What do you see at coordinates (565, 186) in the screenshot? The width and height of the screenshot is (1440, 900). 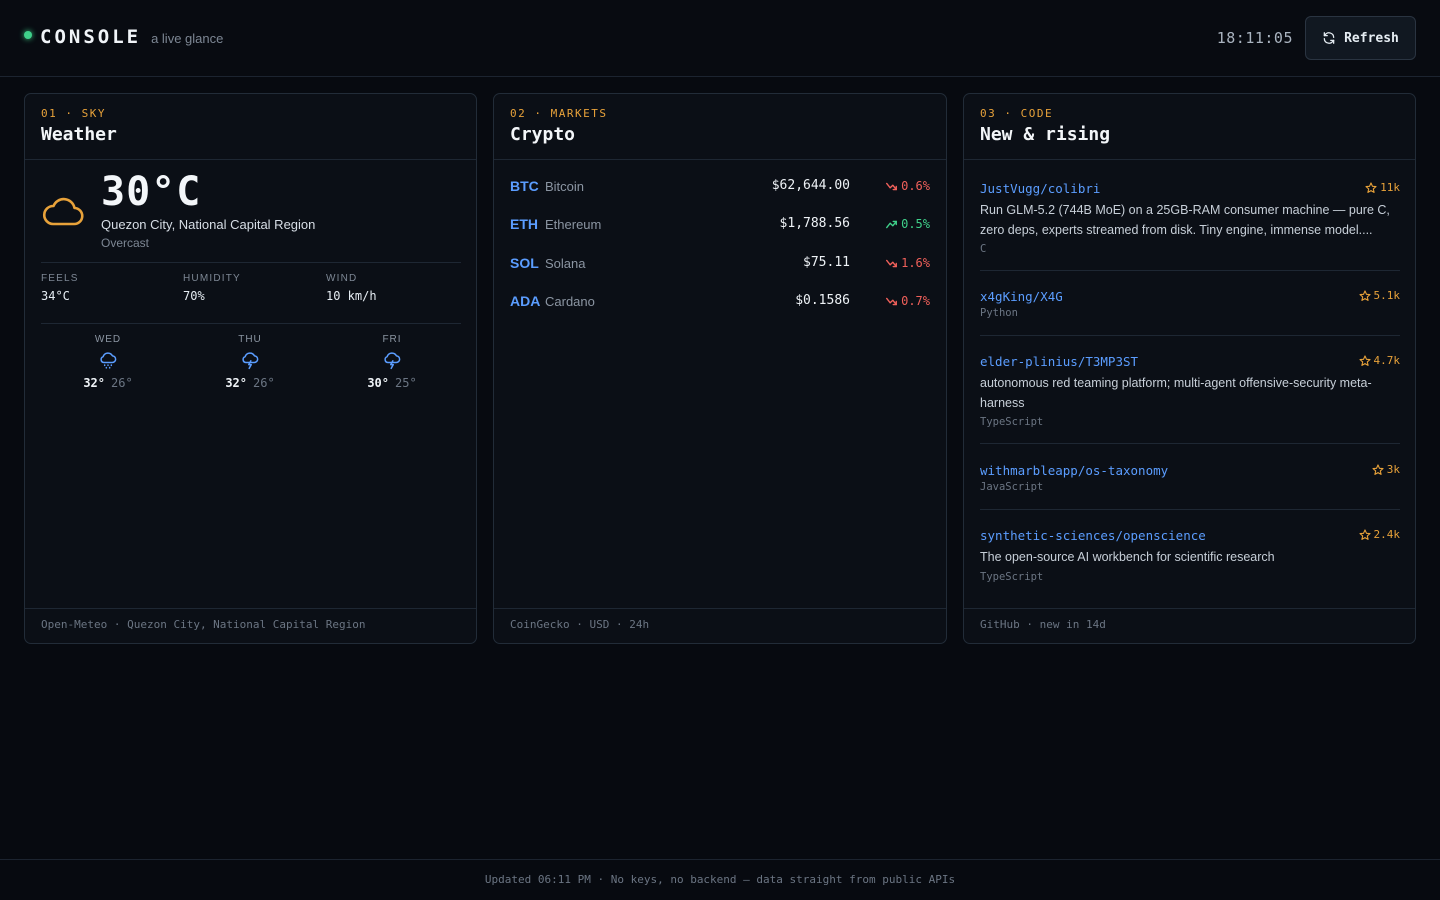 I see `crypto-name: Bitcoin` at bounding box center [565, 186].